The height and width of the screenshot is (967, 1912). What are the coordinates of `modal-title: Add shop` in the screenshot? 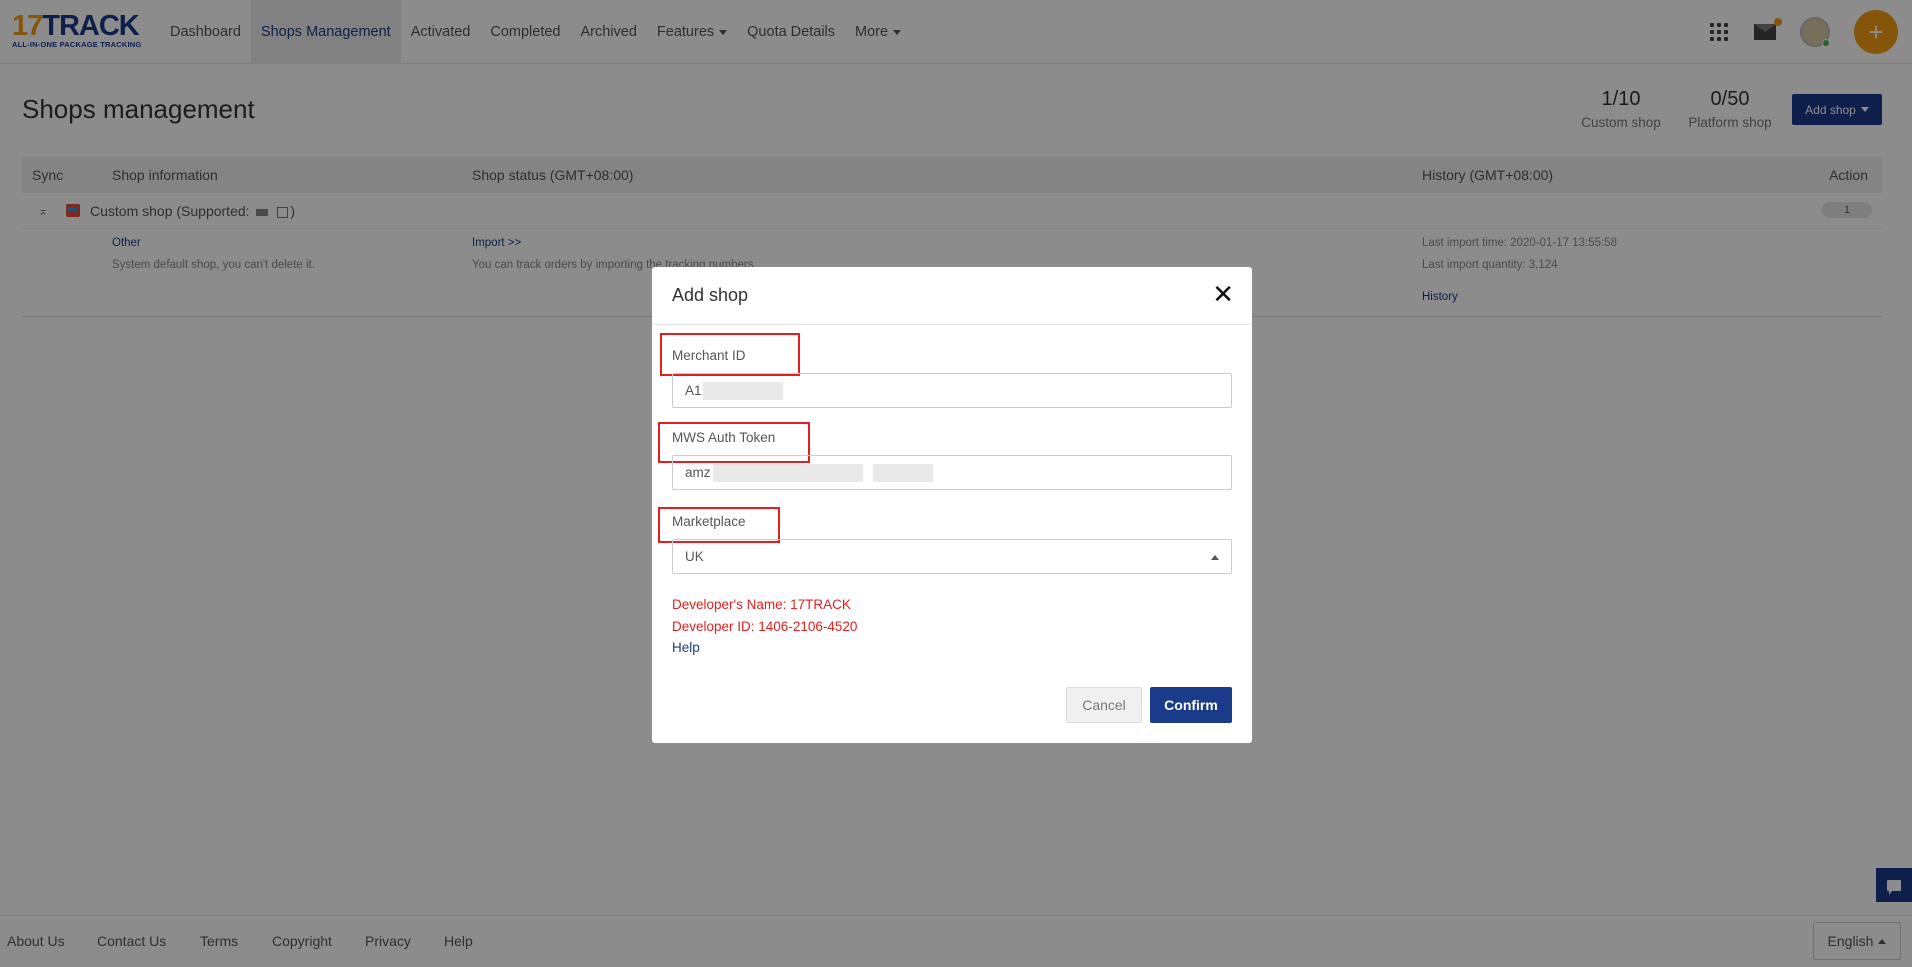 It's located at (710, 295).